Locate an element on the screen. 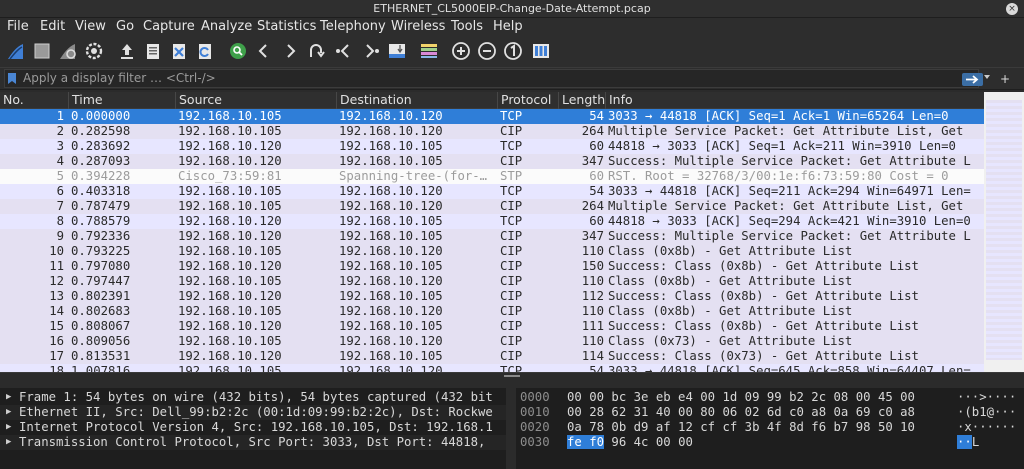 The image size is (1024, 469). packet-no: 3 is located at coordinates (60, 146).